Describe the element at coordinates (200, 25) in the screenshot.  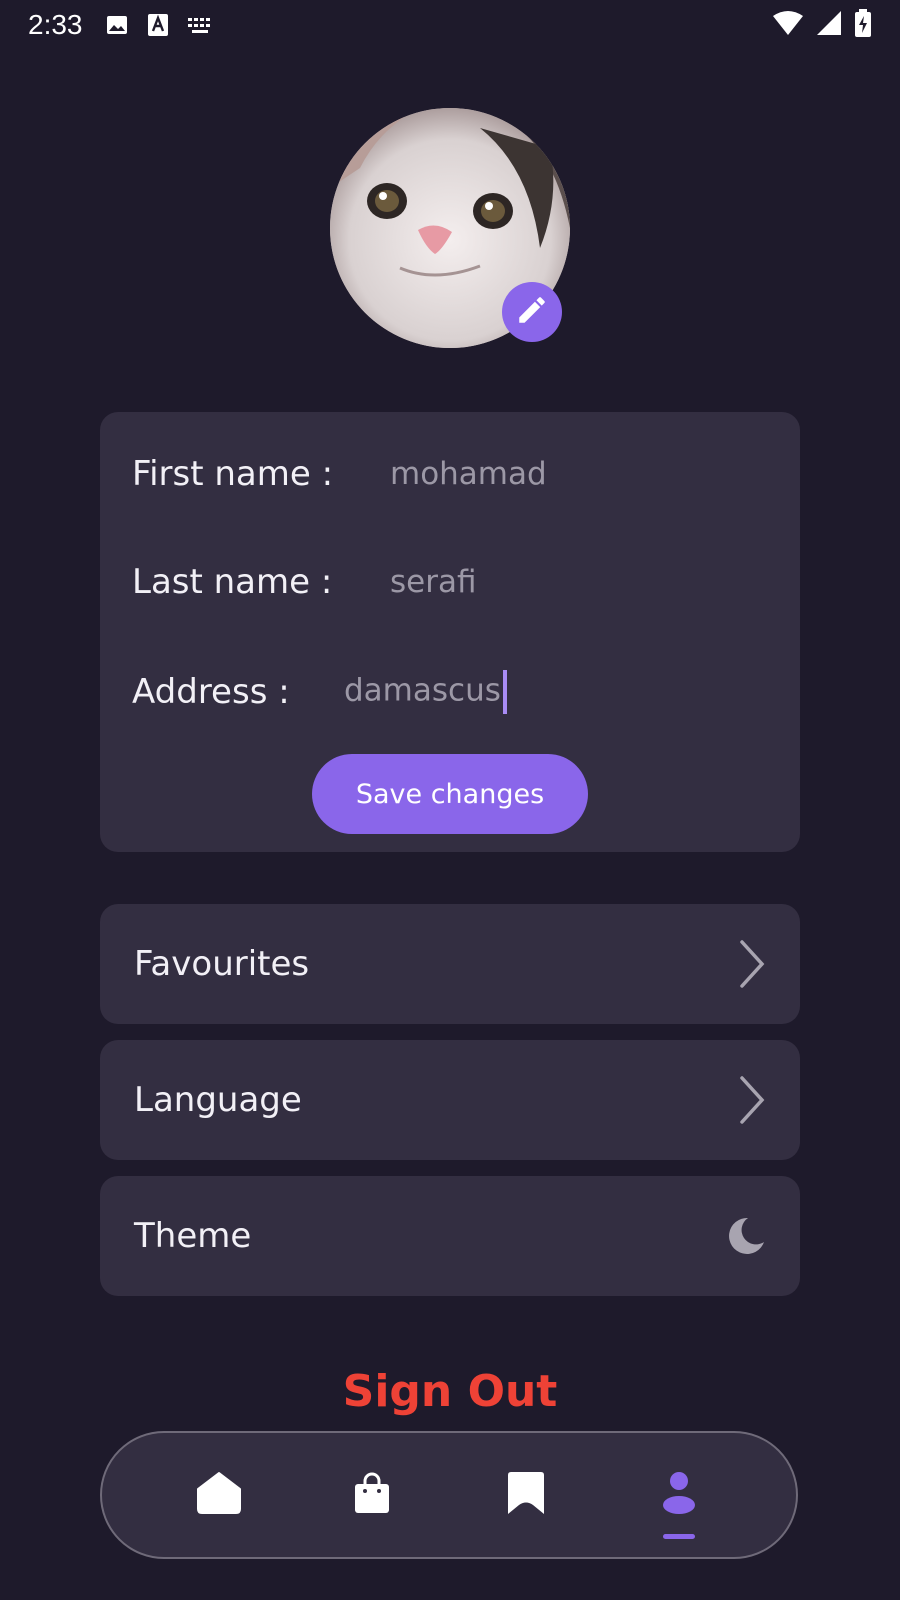
I see `keyboard-icon` at that location.